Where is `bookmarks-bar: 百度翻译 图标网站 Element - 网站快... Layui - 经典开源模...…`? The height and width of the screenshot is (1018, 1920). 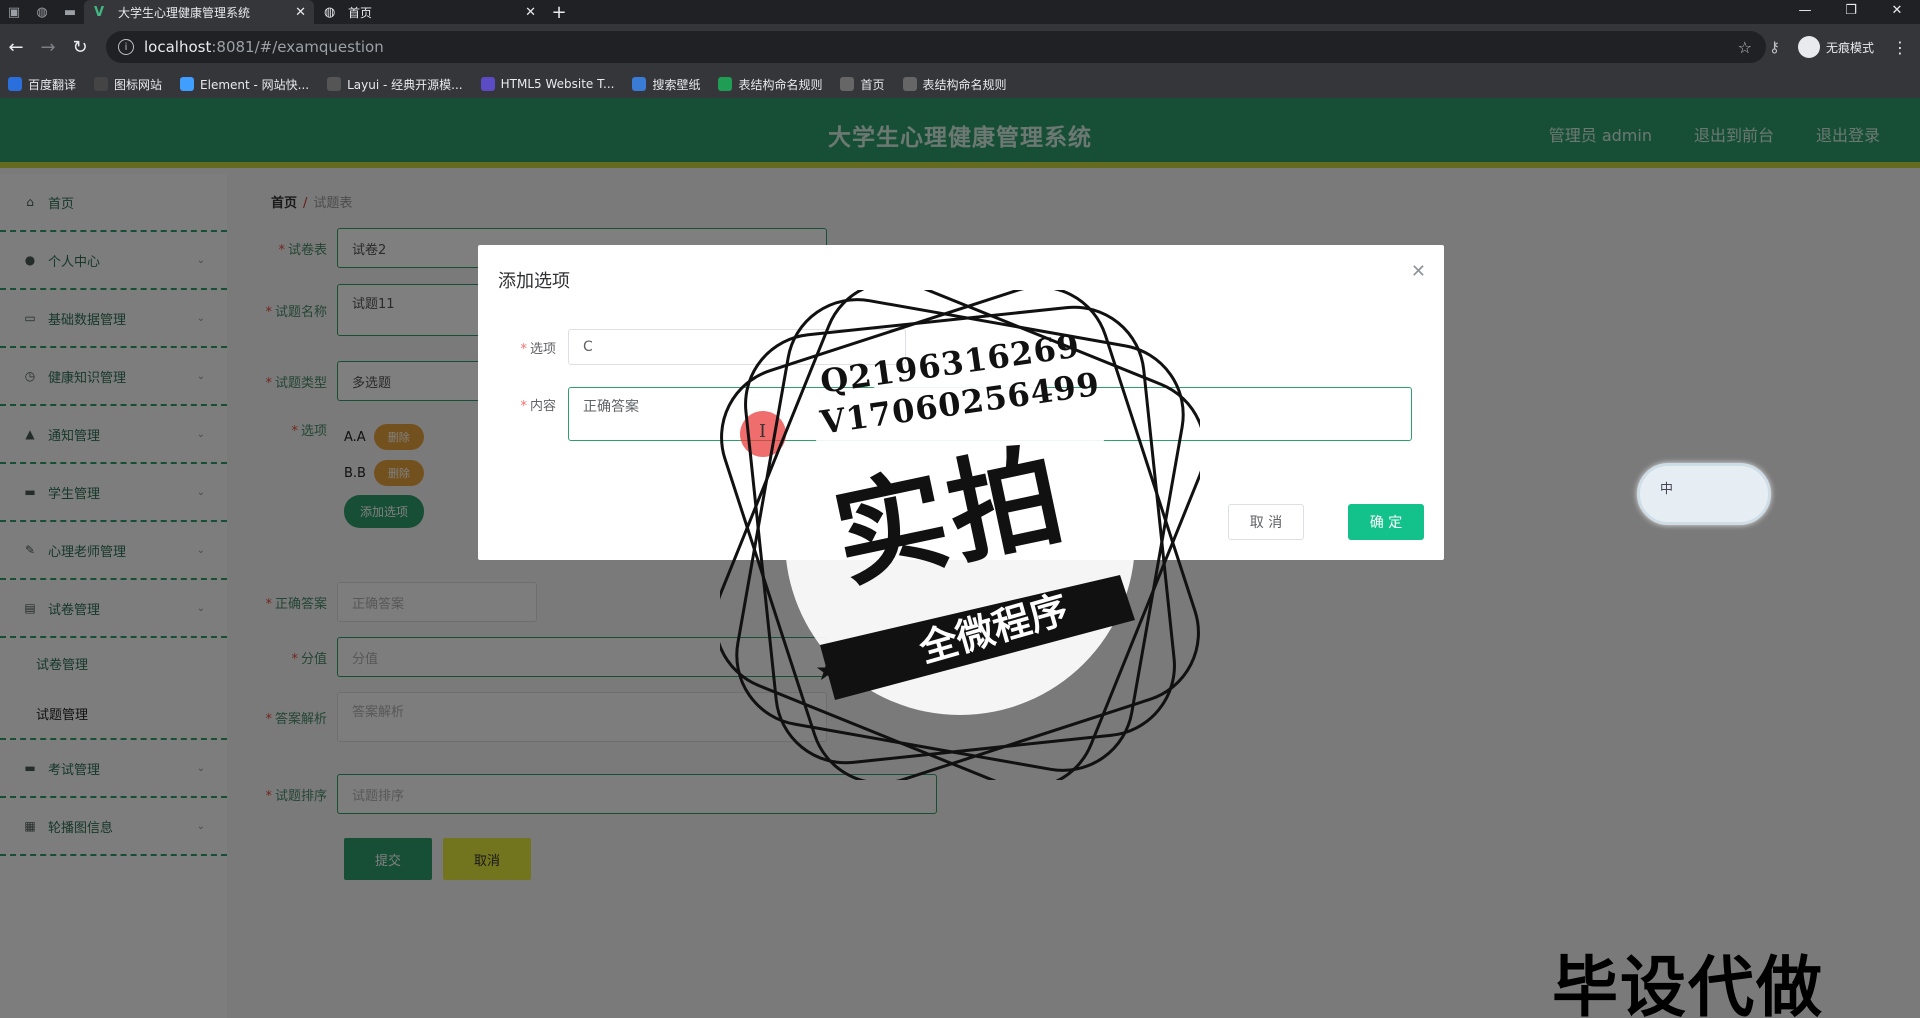 bookmarks-bar: 百度翻译 图标网站 Element - 网站快... Layui - 经典开源模...… is located at coordinates (960, 84).